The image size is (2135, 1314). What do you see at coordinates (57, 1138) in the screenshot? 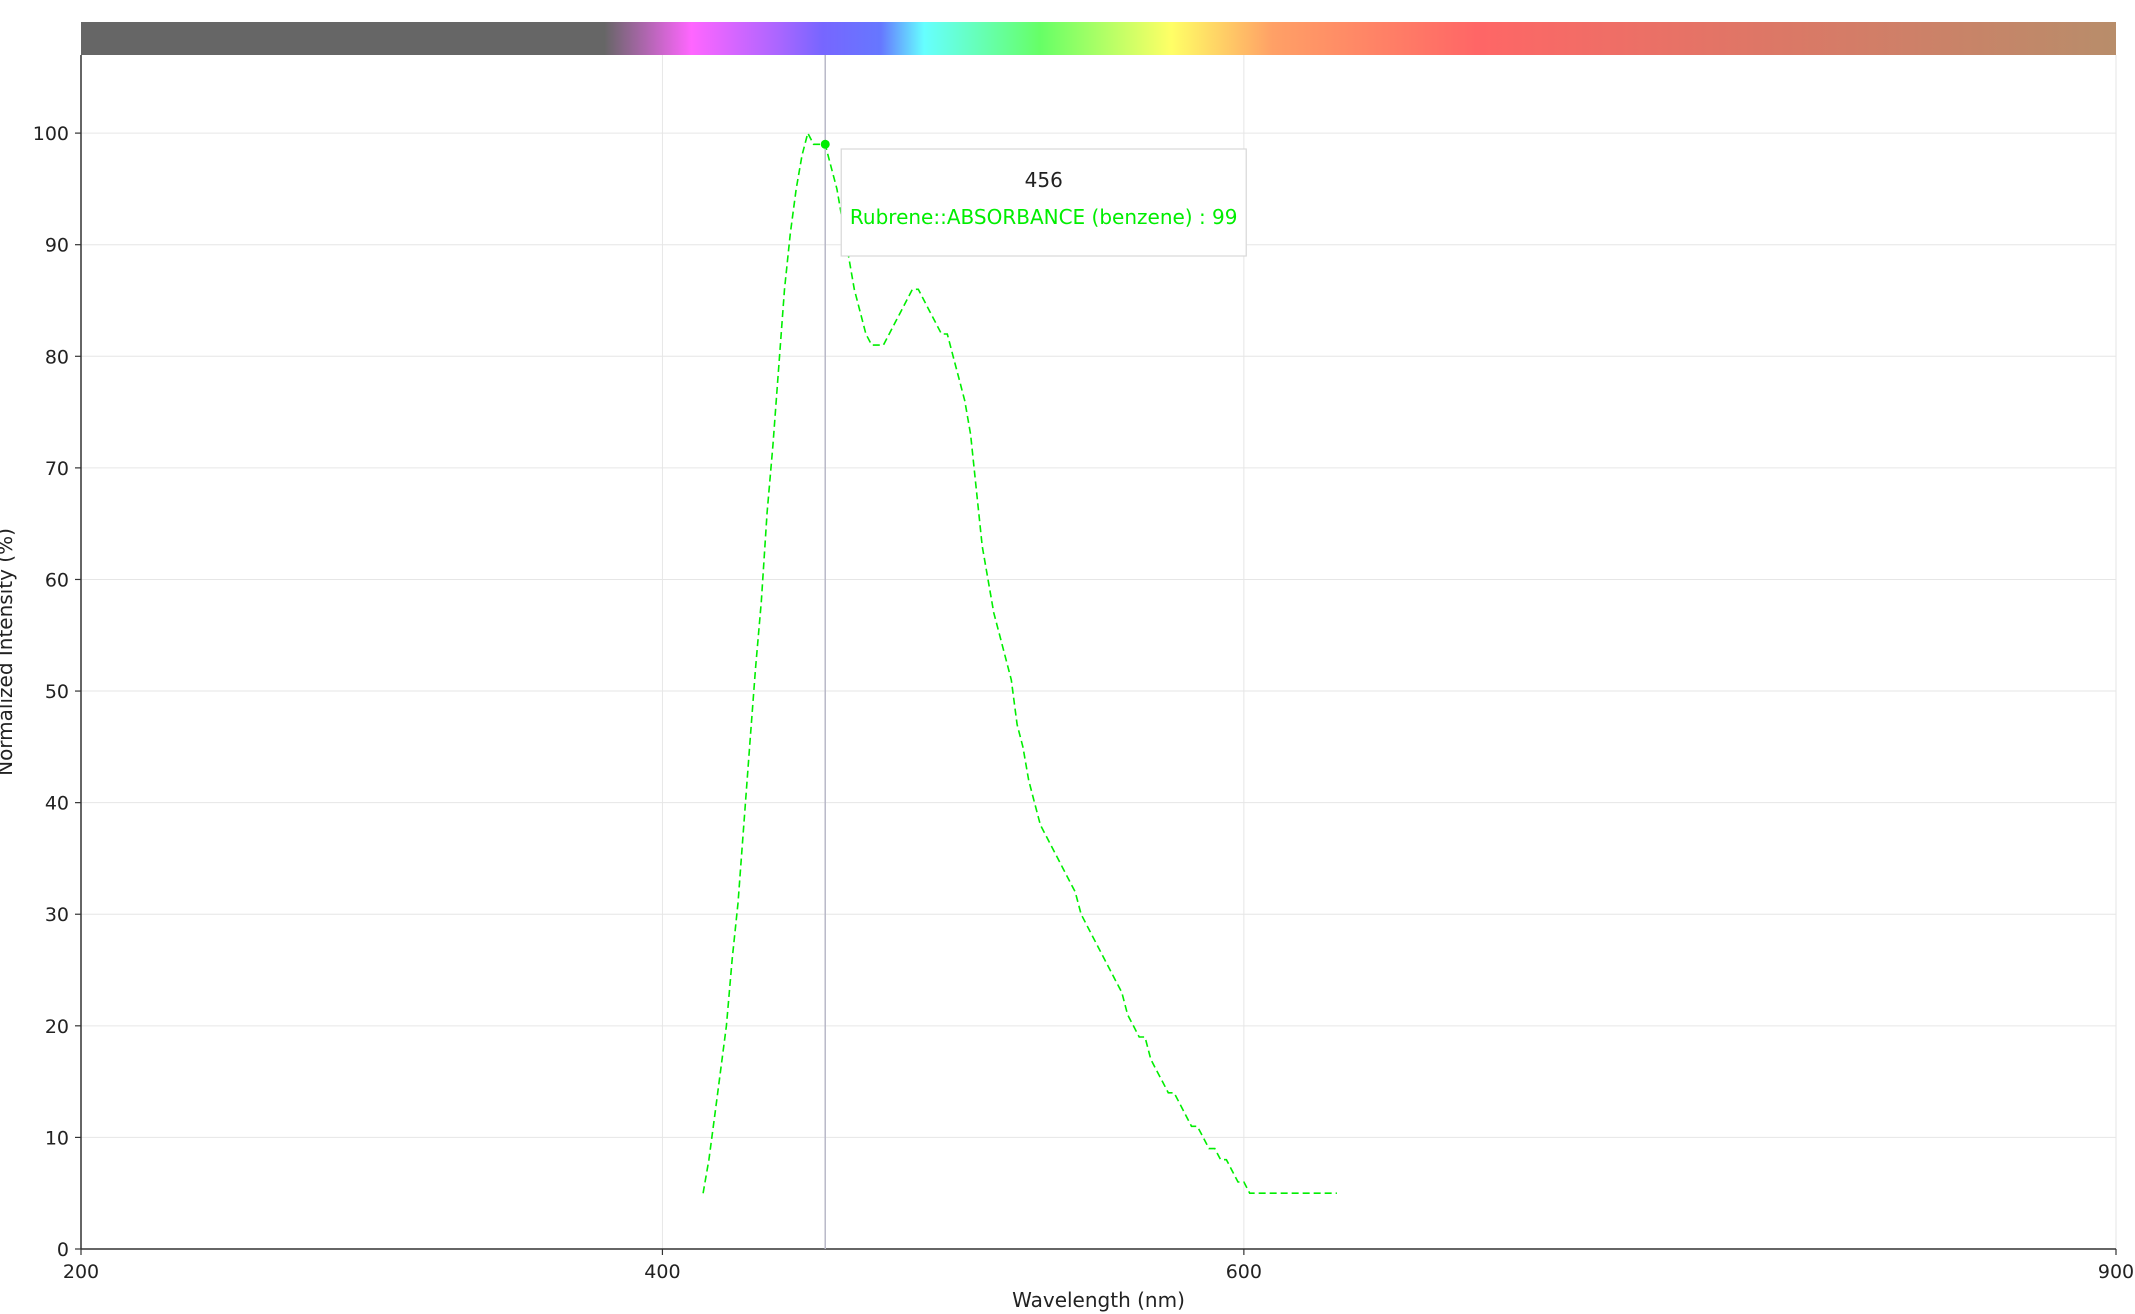
I see `y-tick-label: 10` at bounding box center [57, 1138].